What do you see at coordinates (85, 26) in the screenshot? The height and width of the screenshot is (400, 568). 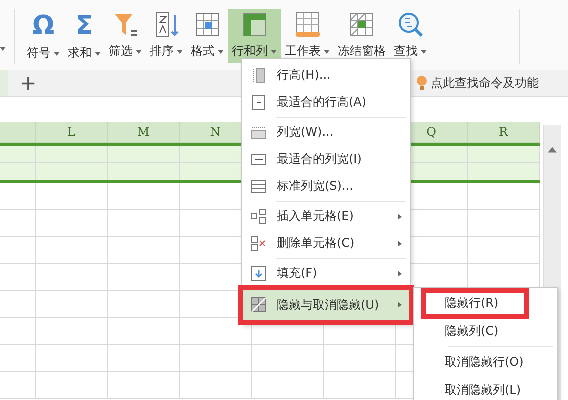 I see `symbol-icon: Σ` at bounding box center [85, 26].